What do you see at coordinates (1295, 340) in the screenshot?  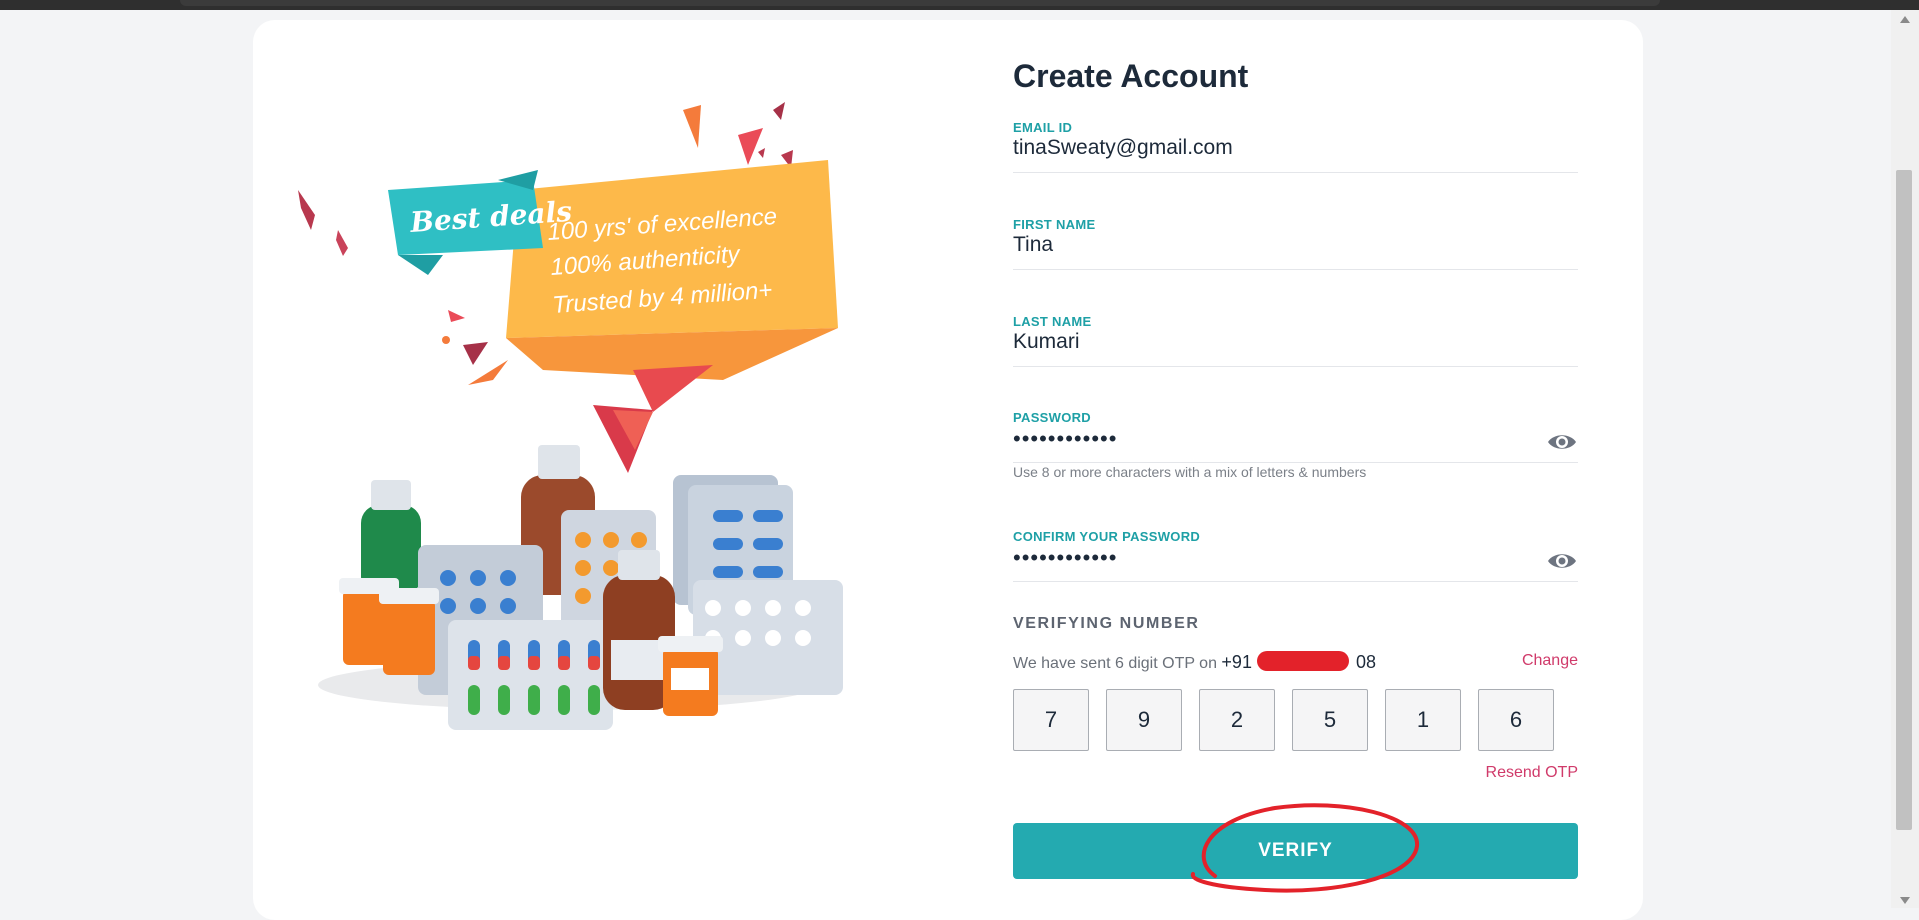 I see `last-name-field: LAST NAME Kumari` at bounding box center [1295, 340].